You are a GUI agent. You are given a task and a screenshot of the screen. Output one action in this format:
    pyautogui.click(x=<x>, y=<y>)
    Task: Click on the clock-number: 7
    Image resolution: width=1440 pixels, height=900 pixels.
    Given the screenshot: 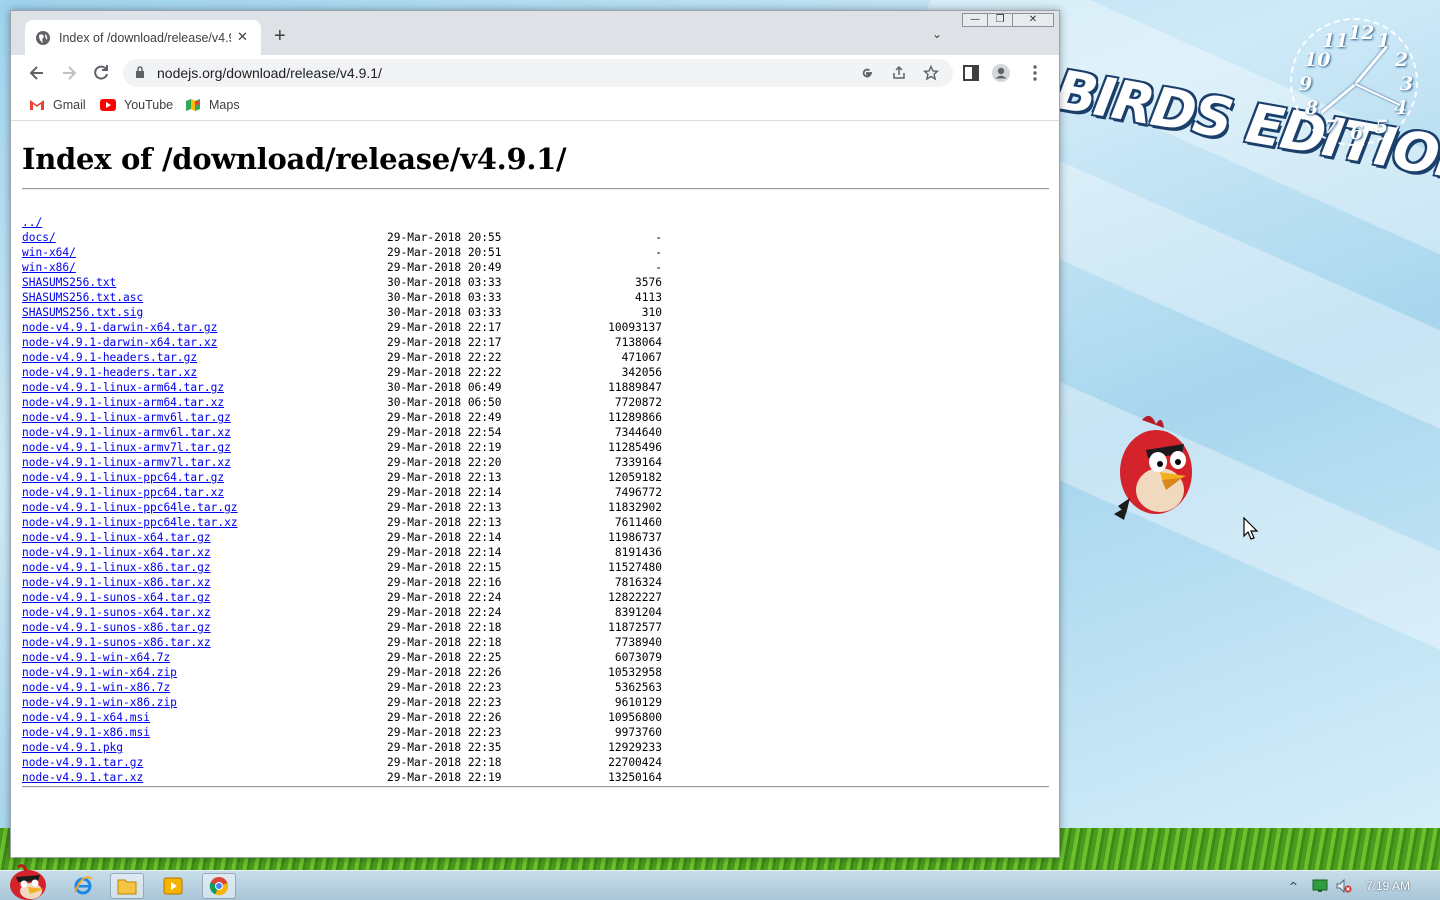 What is the action you would take?
    pyautogui.click(x=1331, y=127)
    